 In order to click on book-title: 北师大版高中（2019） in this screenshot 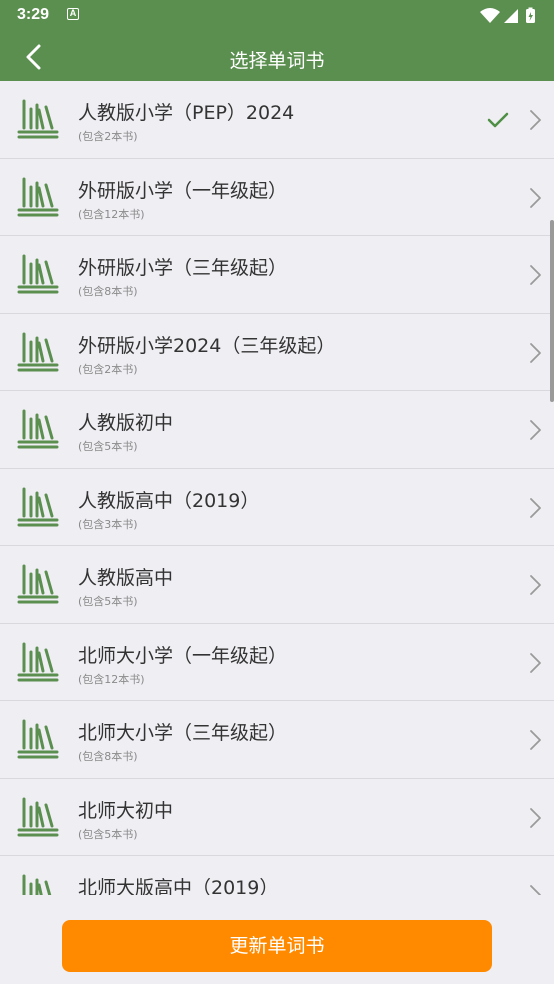, I will do `click(178, 886)`.